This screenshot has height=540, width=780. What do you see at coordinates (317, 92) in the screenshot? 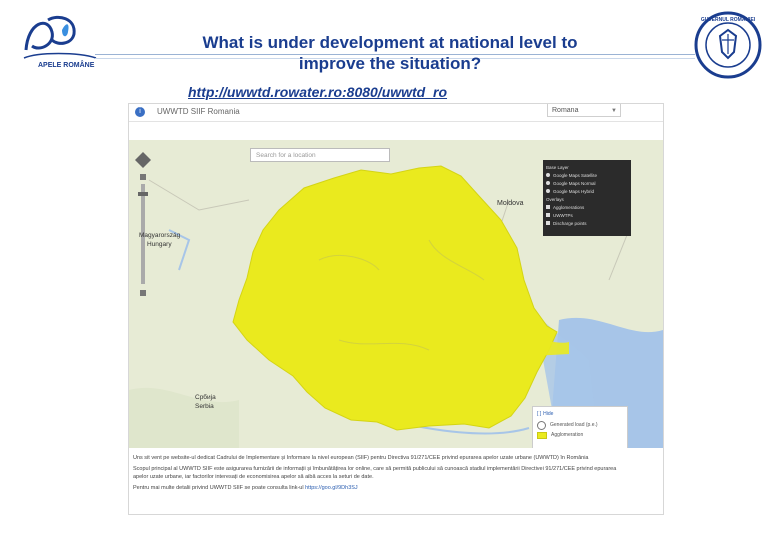
I see `site-link: http://uwwtd.rowater.ro:8080/uwwtd_ro` at bounding box center [317, 92].